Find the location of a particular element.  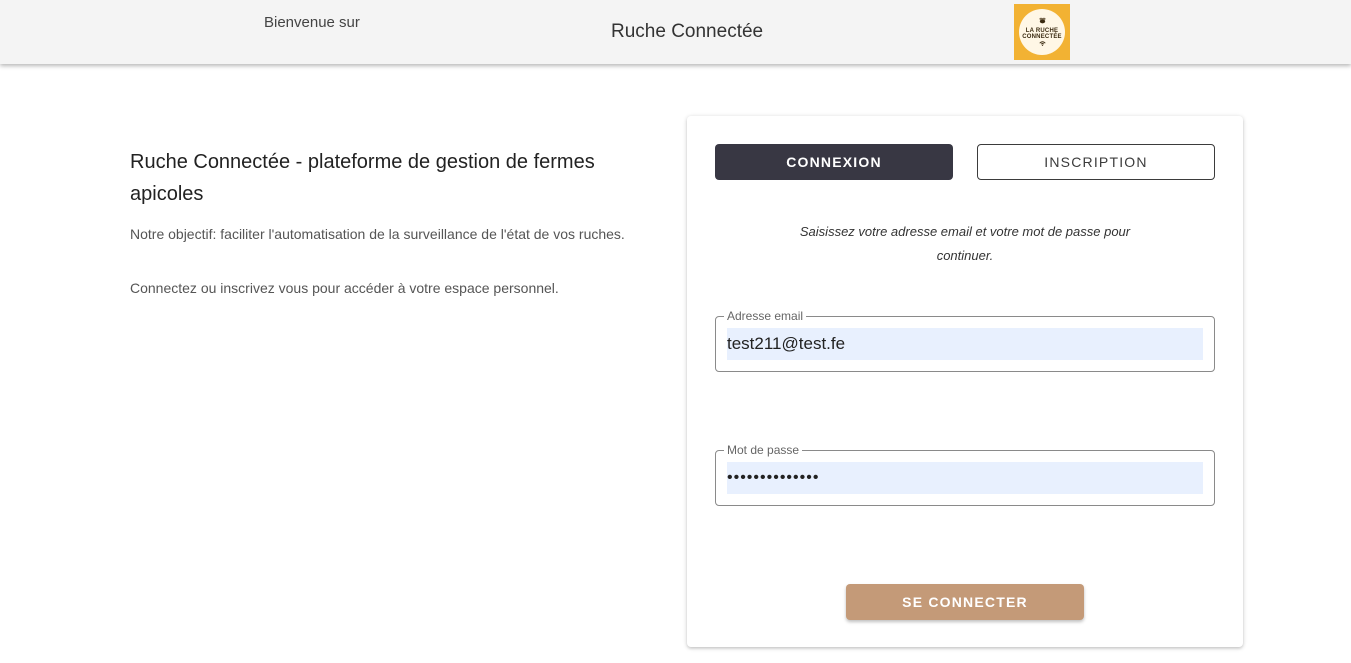

password-label: Mot de passe is located at coordinates (763, 450).